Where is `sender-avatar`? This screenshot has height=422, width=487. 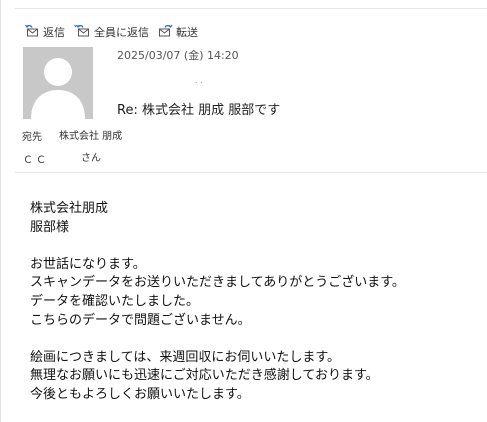 sender-avatar is located at coordinates (58, 83).